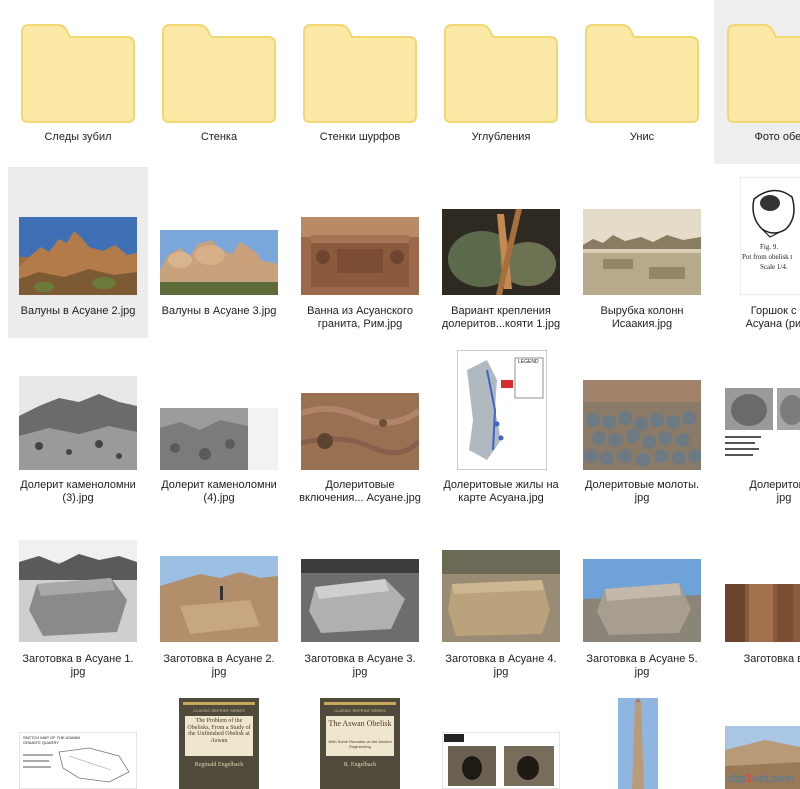  Describe the element at coordinates (501, 137) in the screenshot. I see `folder-label: Углубления` at that location.